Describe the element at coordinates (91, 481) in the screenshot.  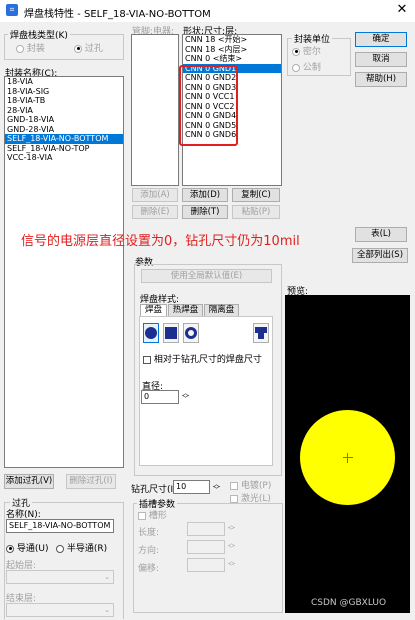
I see `delete-via-button: 删除过孔(I)` at that location.